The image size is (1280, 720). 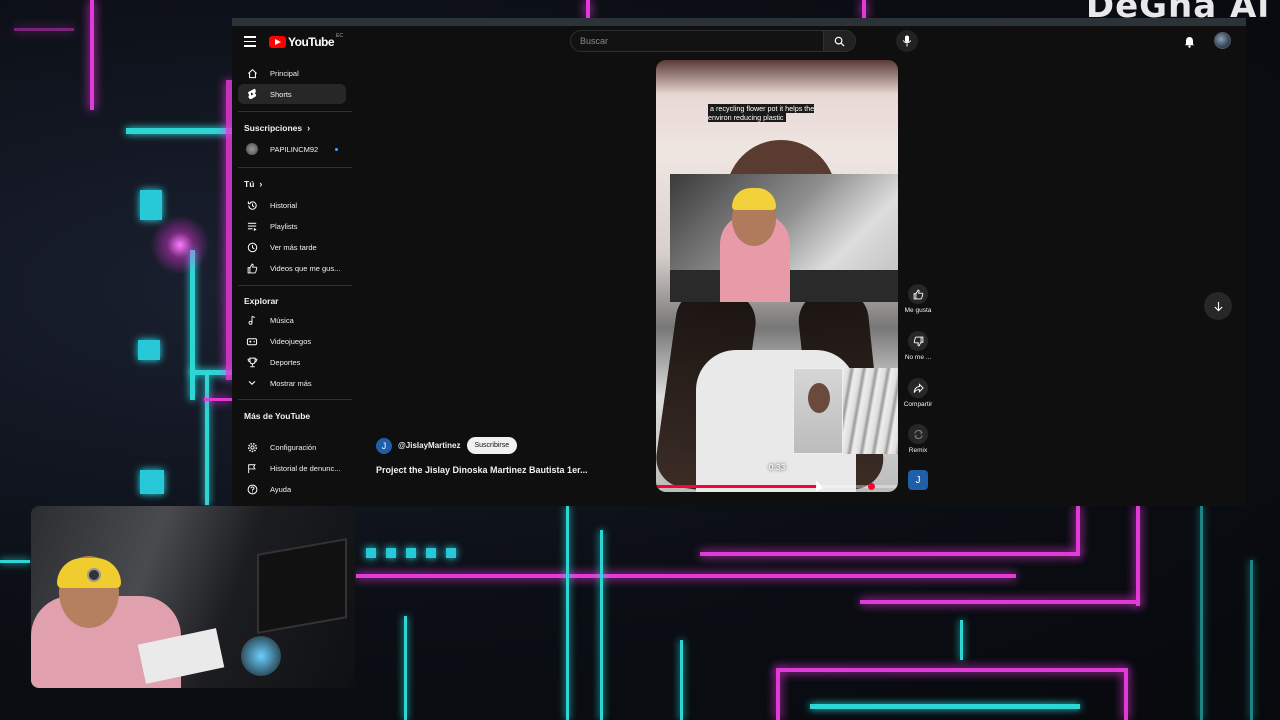 What do you see at coordinates (1222, 40) in the screenshot?
I see `account-avatar` at bounding box center [1222, 40].